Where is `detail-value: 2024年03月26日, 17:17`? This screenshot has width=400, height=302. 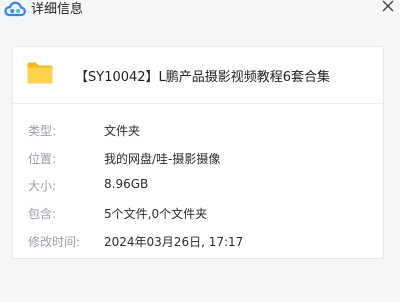 detail-value: 2024年03月26日, 17:17 is located at coordinates (174, 242).